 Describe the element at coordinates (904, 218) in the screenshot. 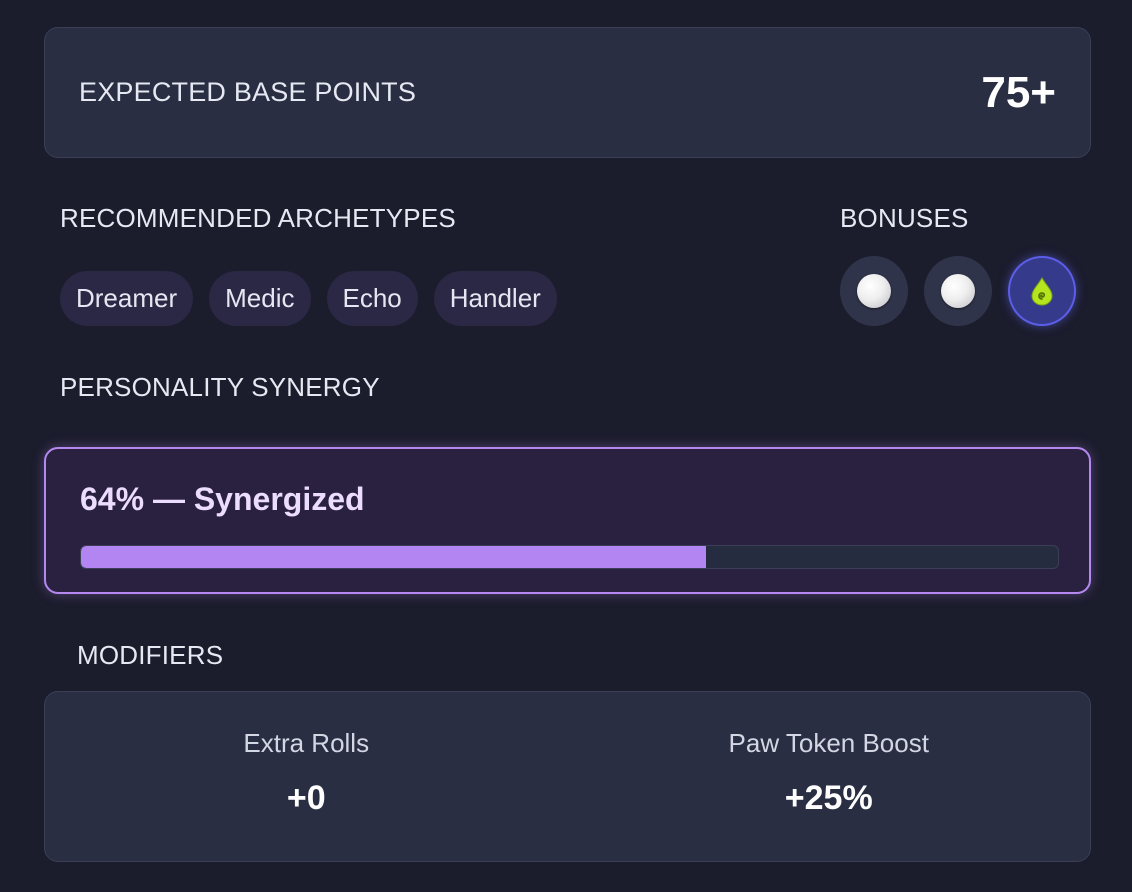

I see `bonuses-heading: BONUSES` at that location.